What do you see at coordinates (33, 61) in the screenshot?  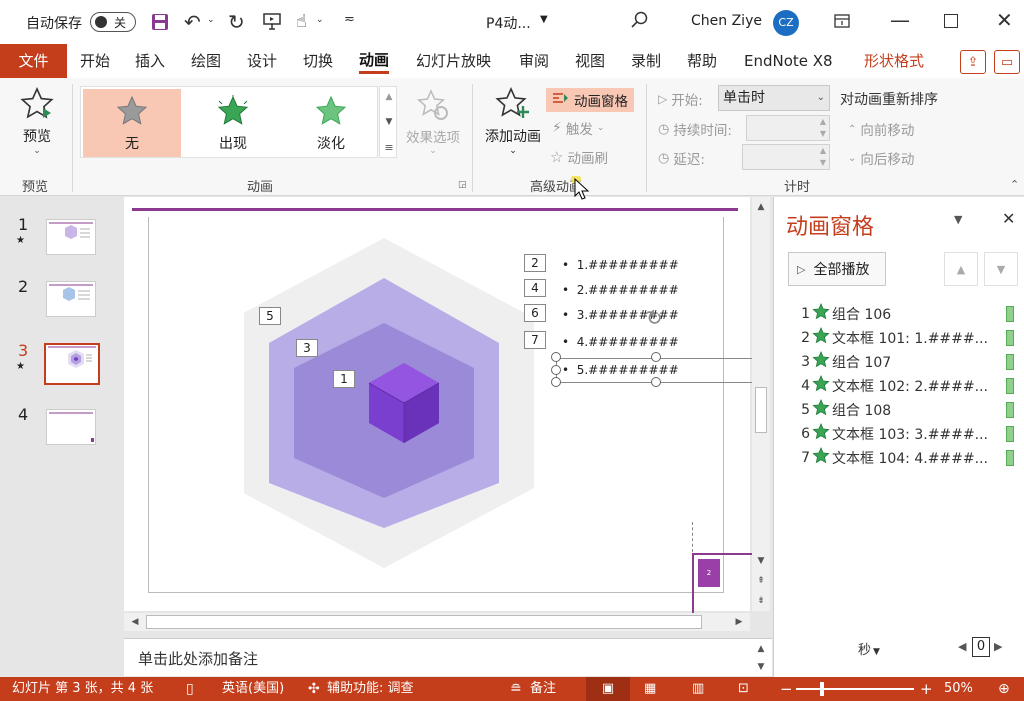 I see `tab-file: 文件` at bounding box center [33, 61].